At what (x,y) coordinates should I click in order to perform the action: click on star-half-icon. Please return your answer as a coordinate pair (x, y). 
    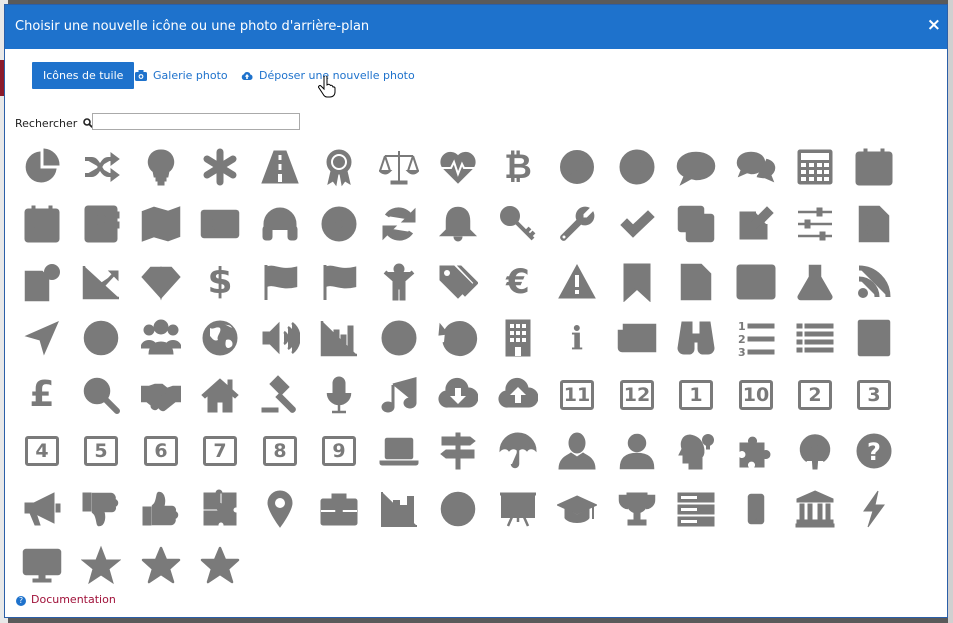
    Looking at the image, I should click on (220, 565).